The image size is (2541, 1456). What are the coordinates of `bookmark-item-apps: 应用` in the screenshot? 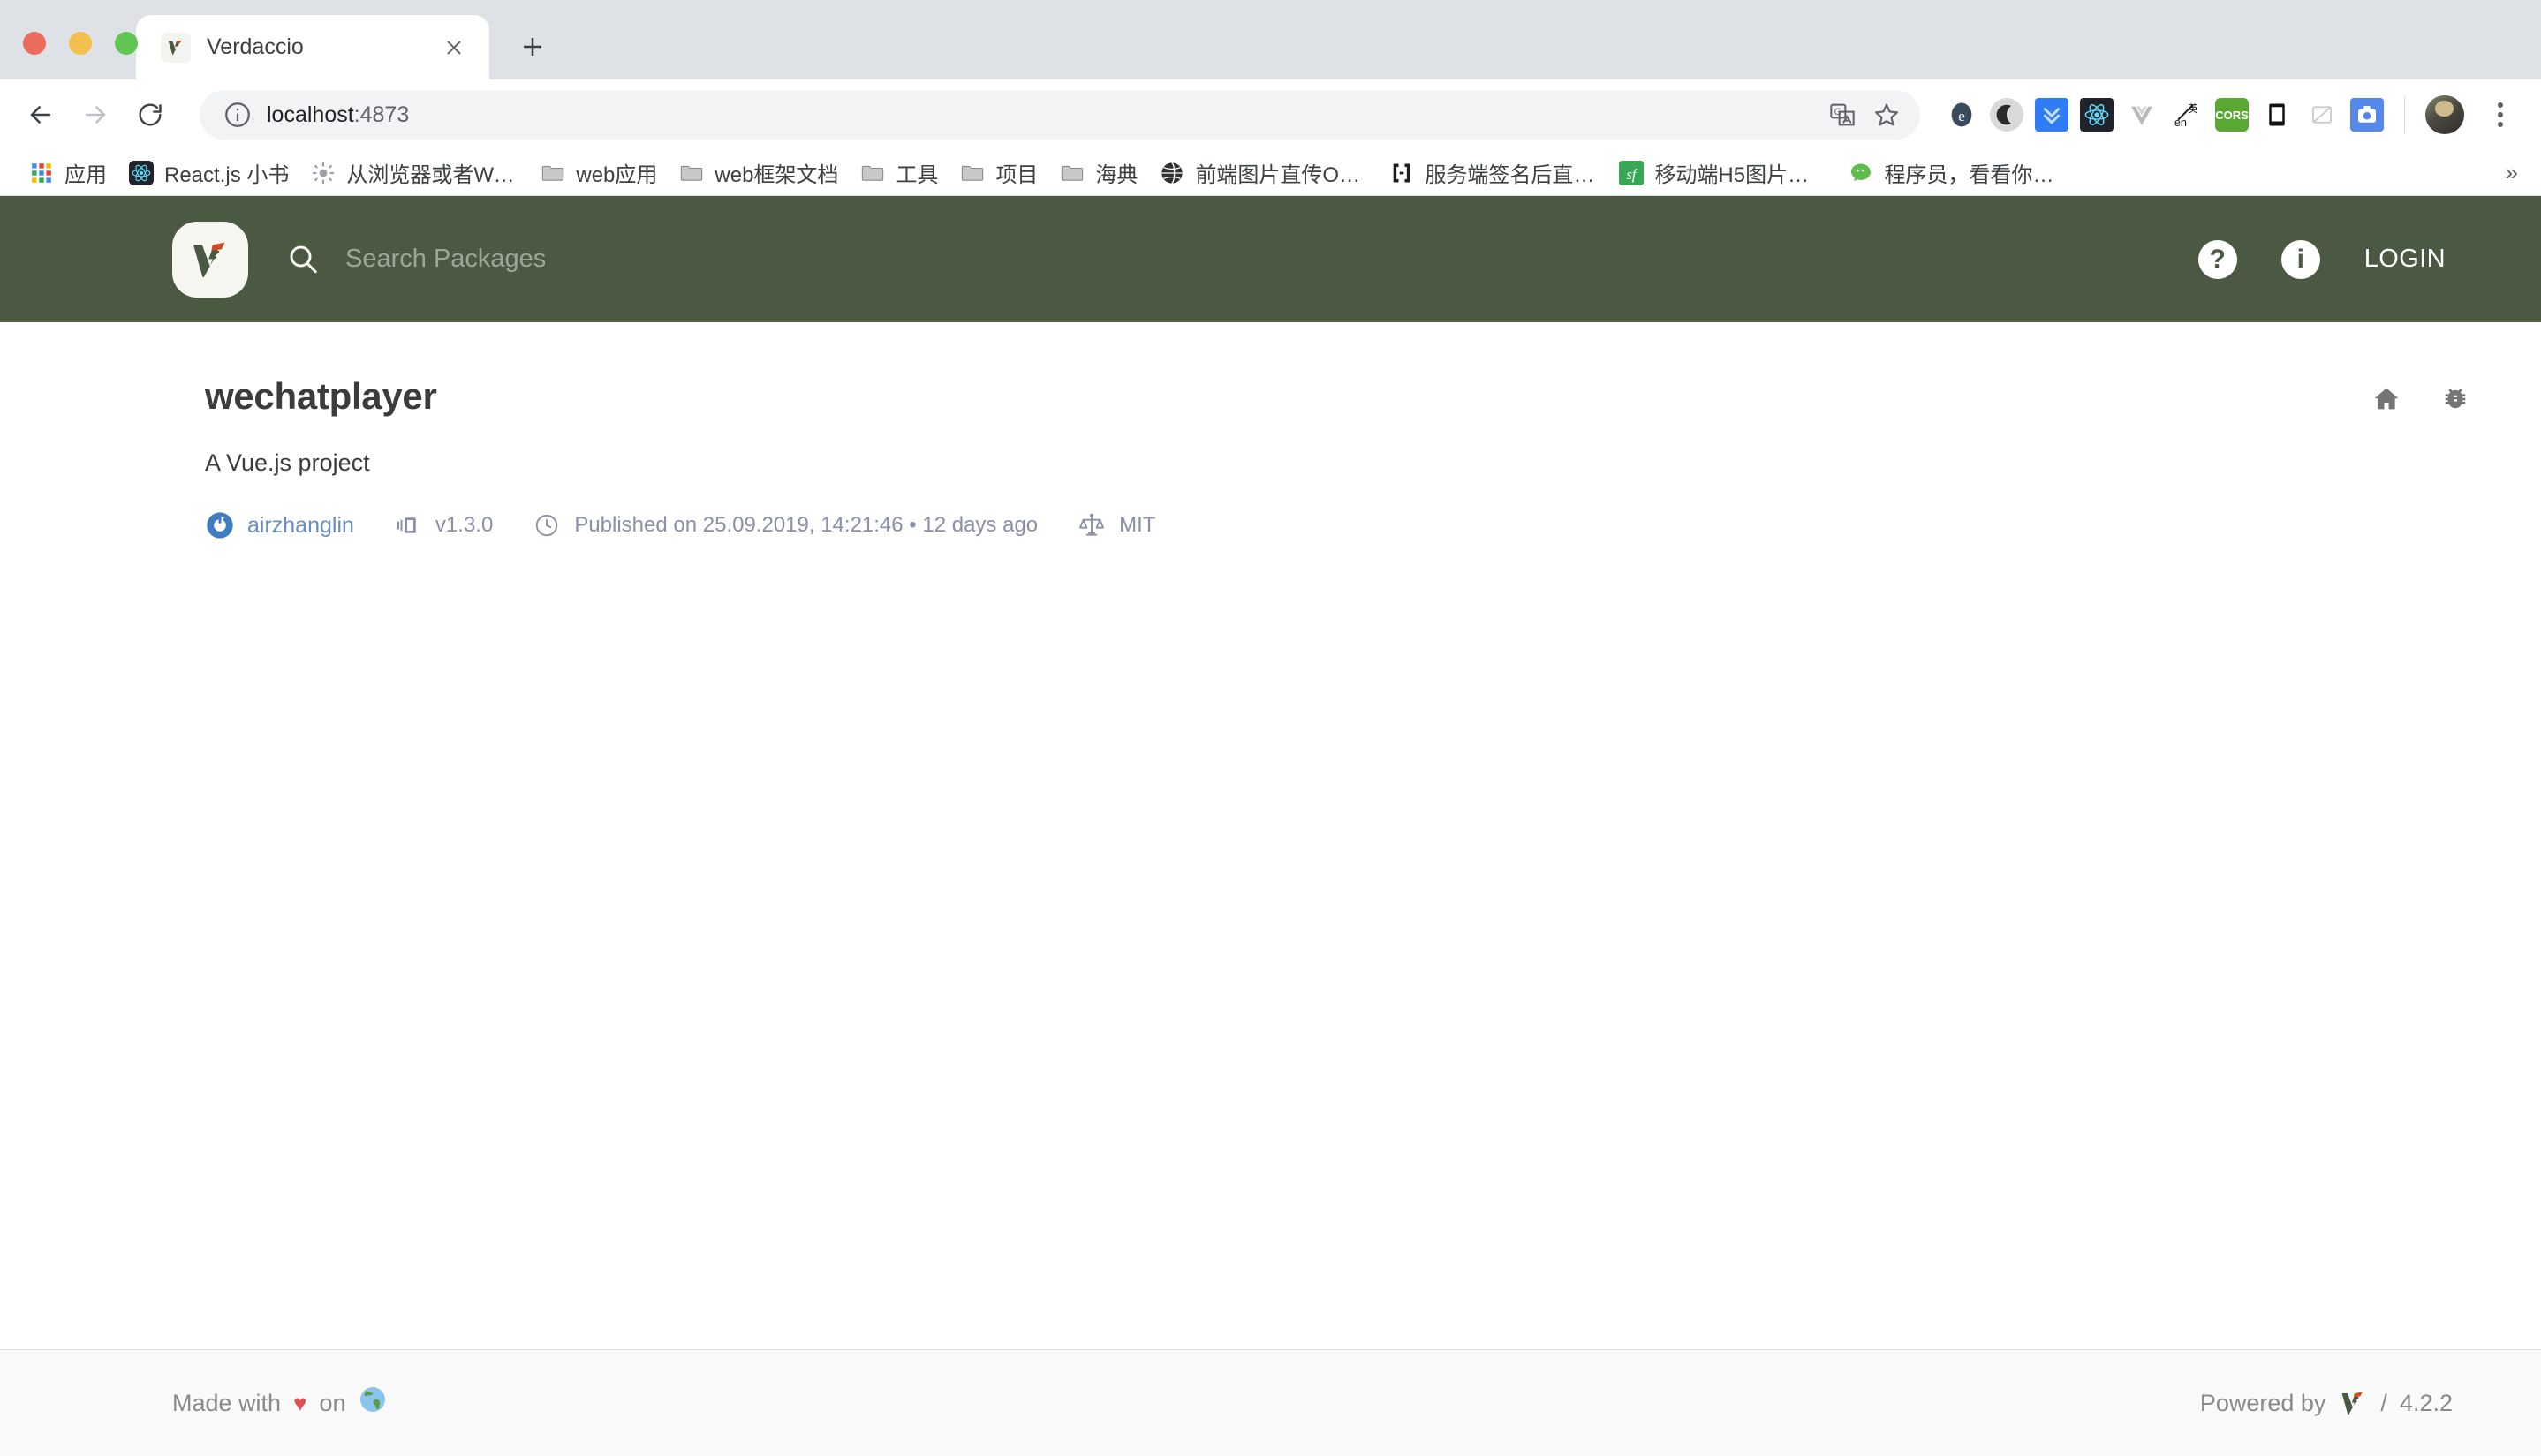 It's located at (67, 172).